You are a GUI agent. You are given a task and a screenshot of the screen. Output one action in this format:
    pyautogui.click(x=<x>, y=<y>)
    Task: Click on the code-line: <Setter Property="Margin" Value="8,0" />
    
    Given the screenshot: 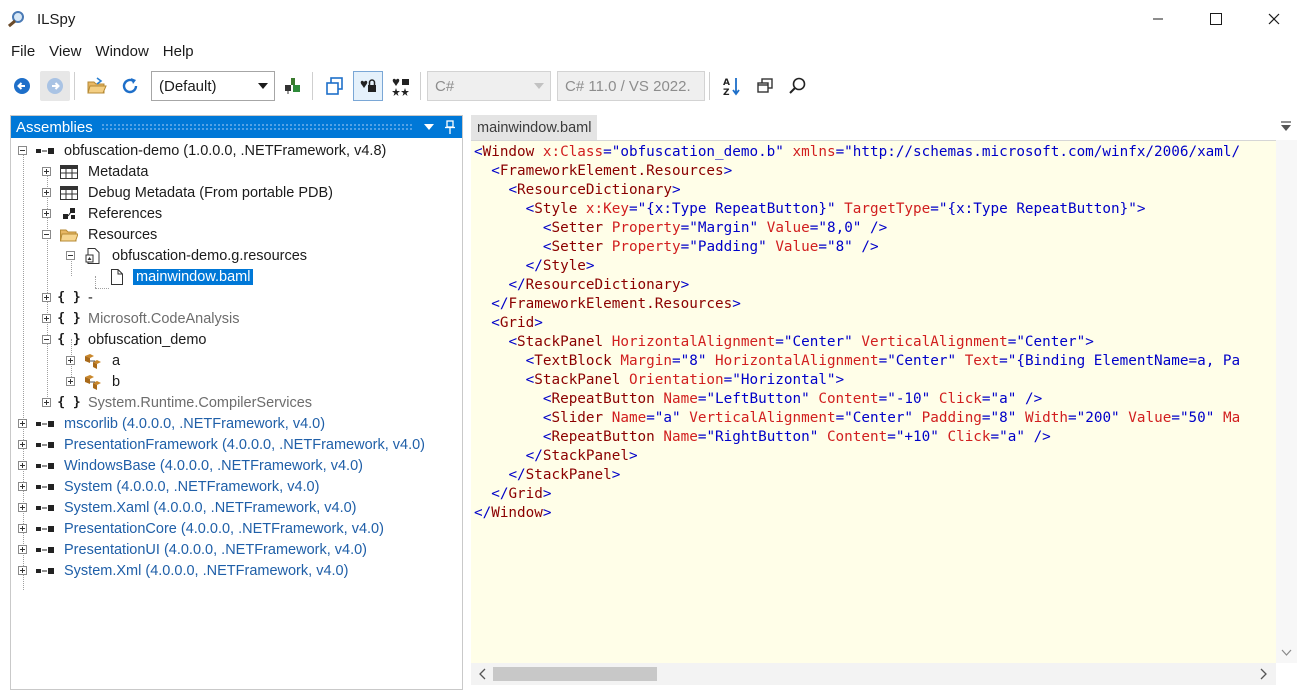 What is the action you would take?
    pyautogui.click(x=715, y=228)
    